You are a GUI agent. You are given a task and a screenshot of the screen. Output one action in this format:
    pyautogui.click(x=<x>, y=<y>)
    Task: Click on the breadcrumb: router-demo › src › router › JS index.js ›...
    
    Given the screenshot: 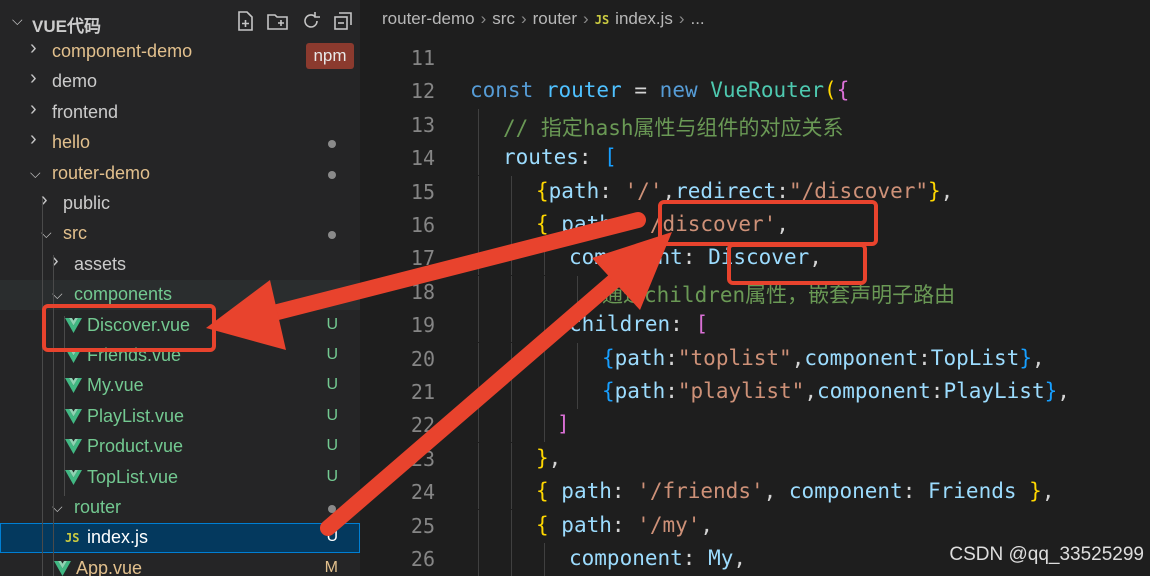 What is the action you would take?
    pyautogui.click(x=543, y=19)
    